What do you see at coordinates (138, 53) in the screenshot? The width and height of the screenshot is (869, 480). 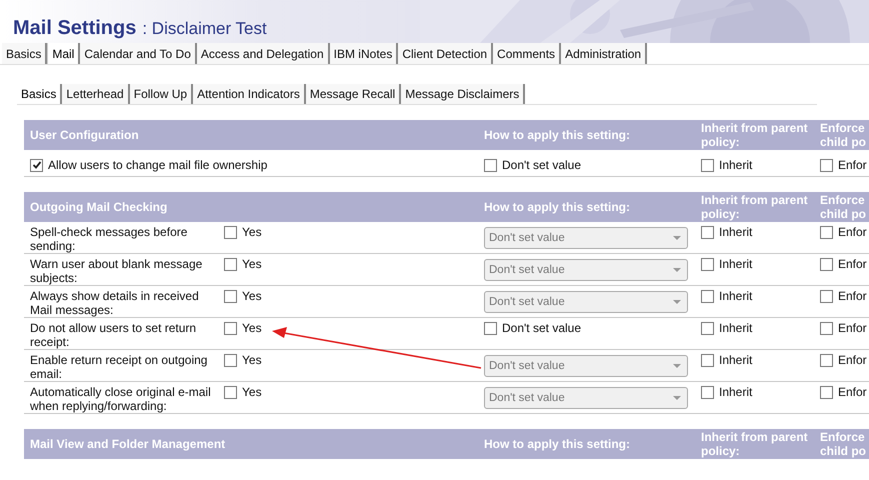 I see `tab: Calendar and To Do` at bounding box center [138, 53].